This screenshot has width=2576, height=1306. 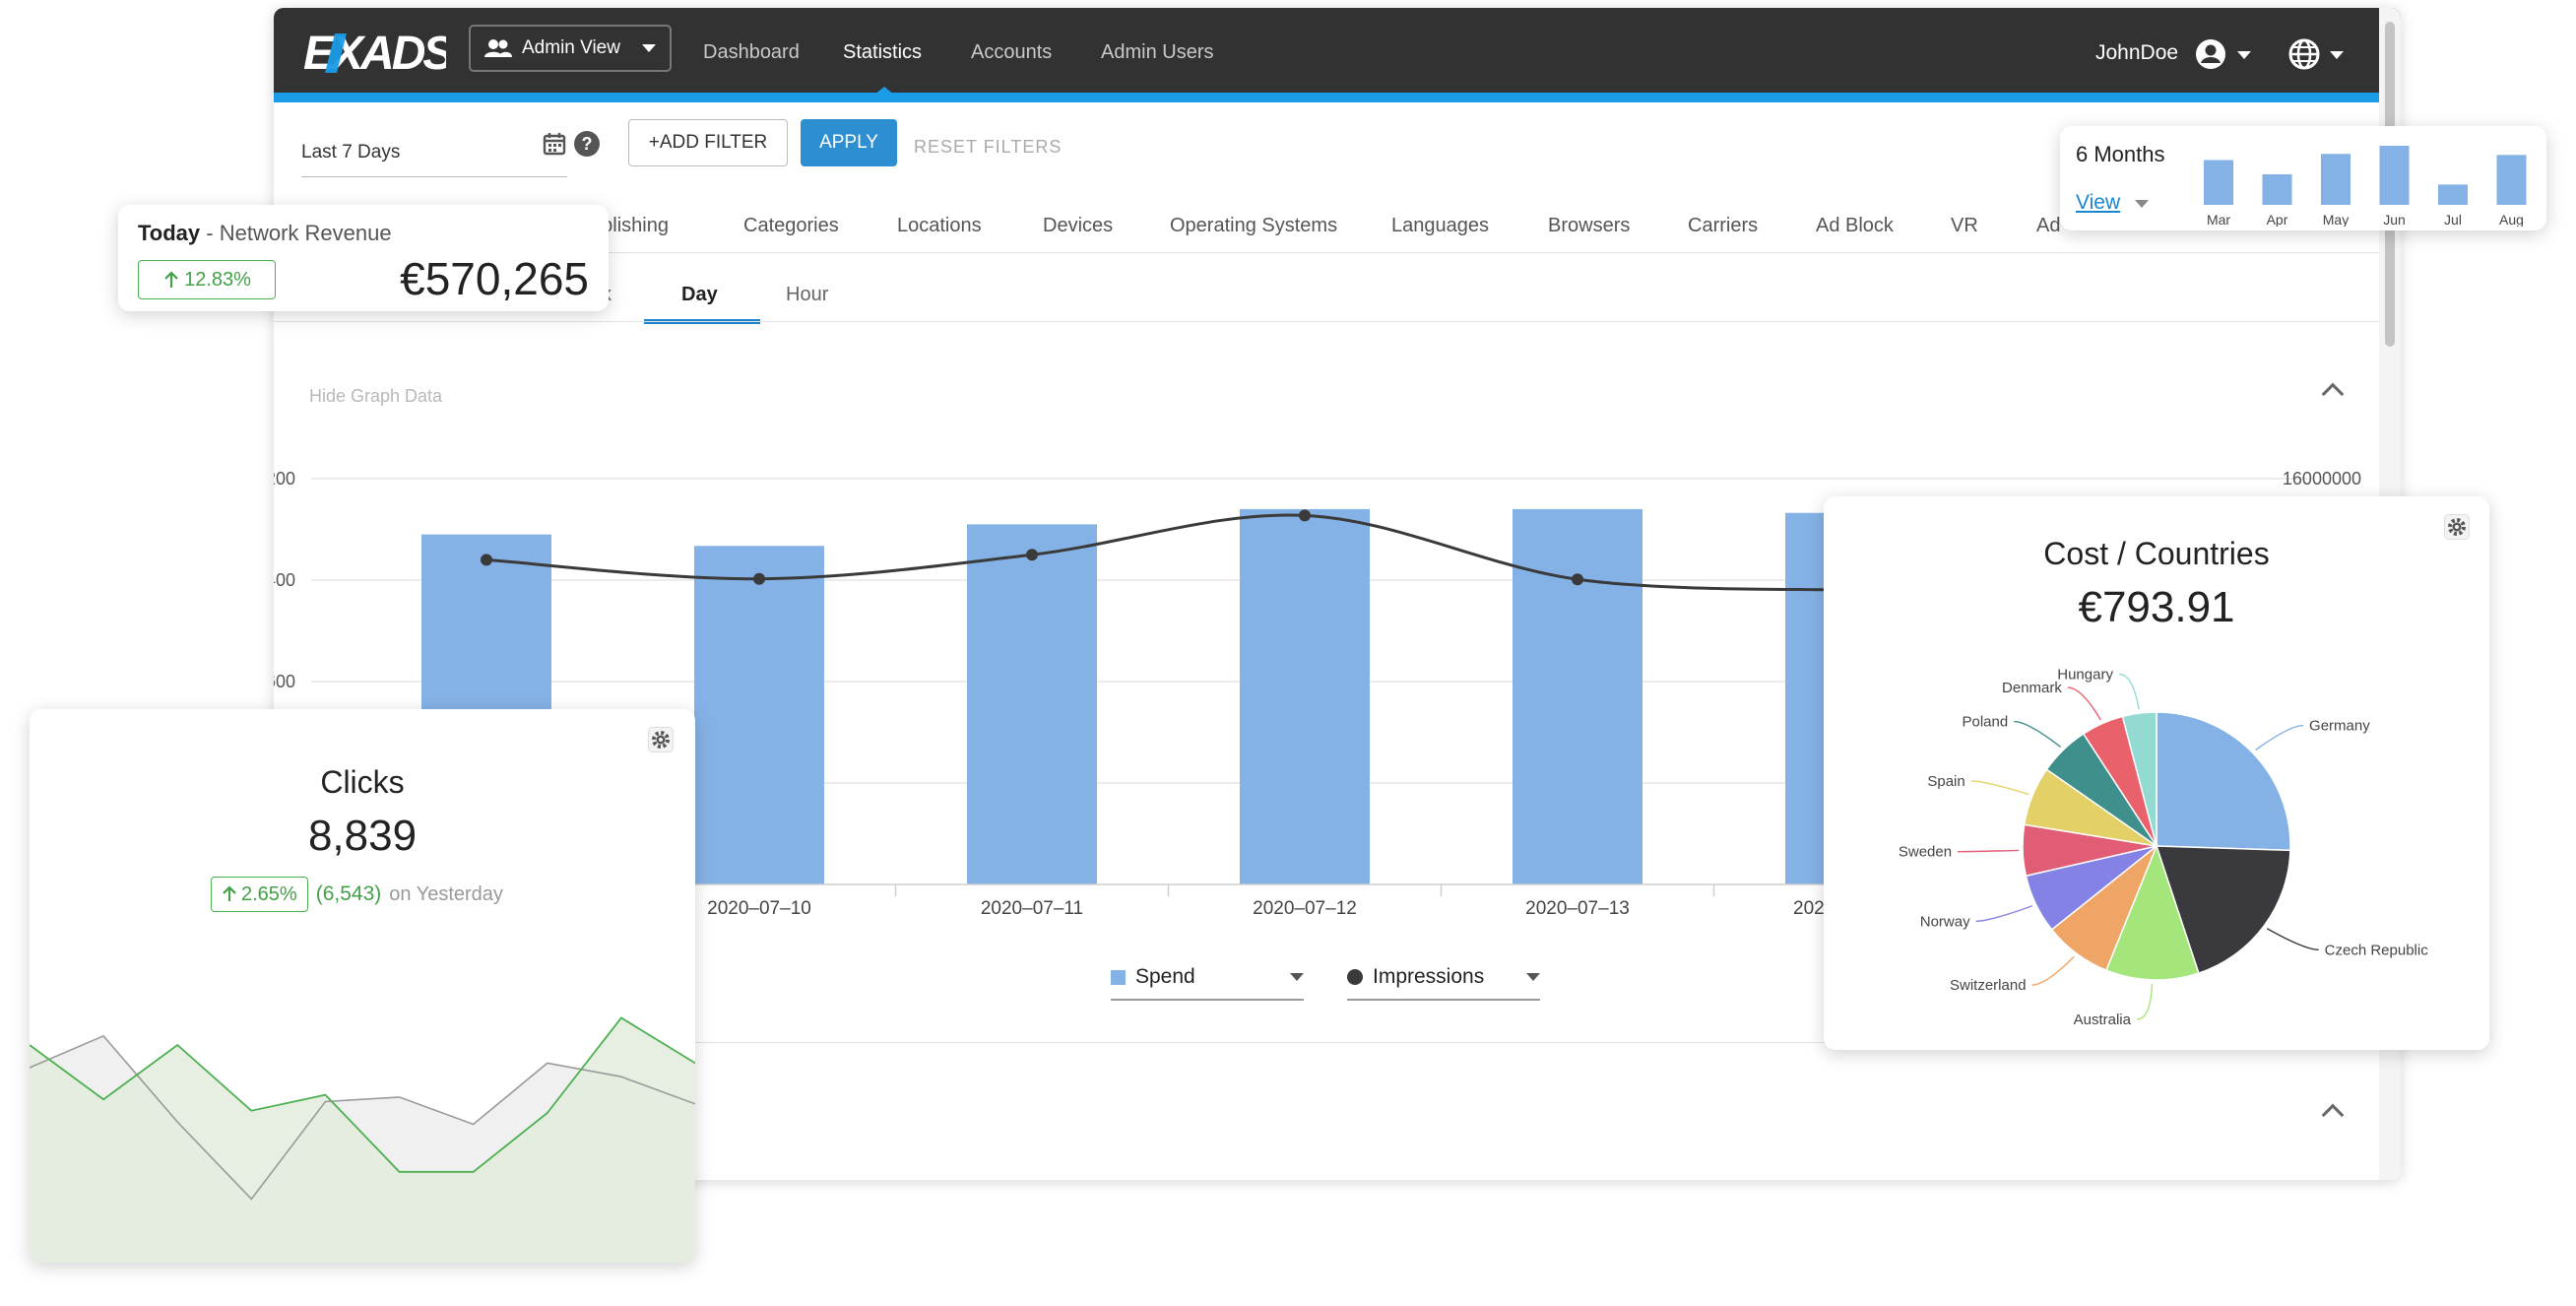 I want to click on tab-vr: VR, so click(x=1964, y=226).